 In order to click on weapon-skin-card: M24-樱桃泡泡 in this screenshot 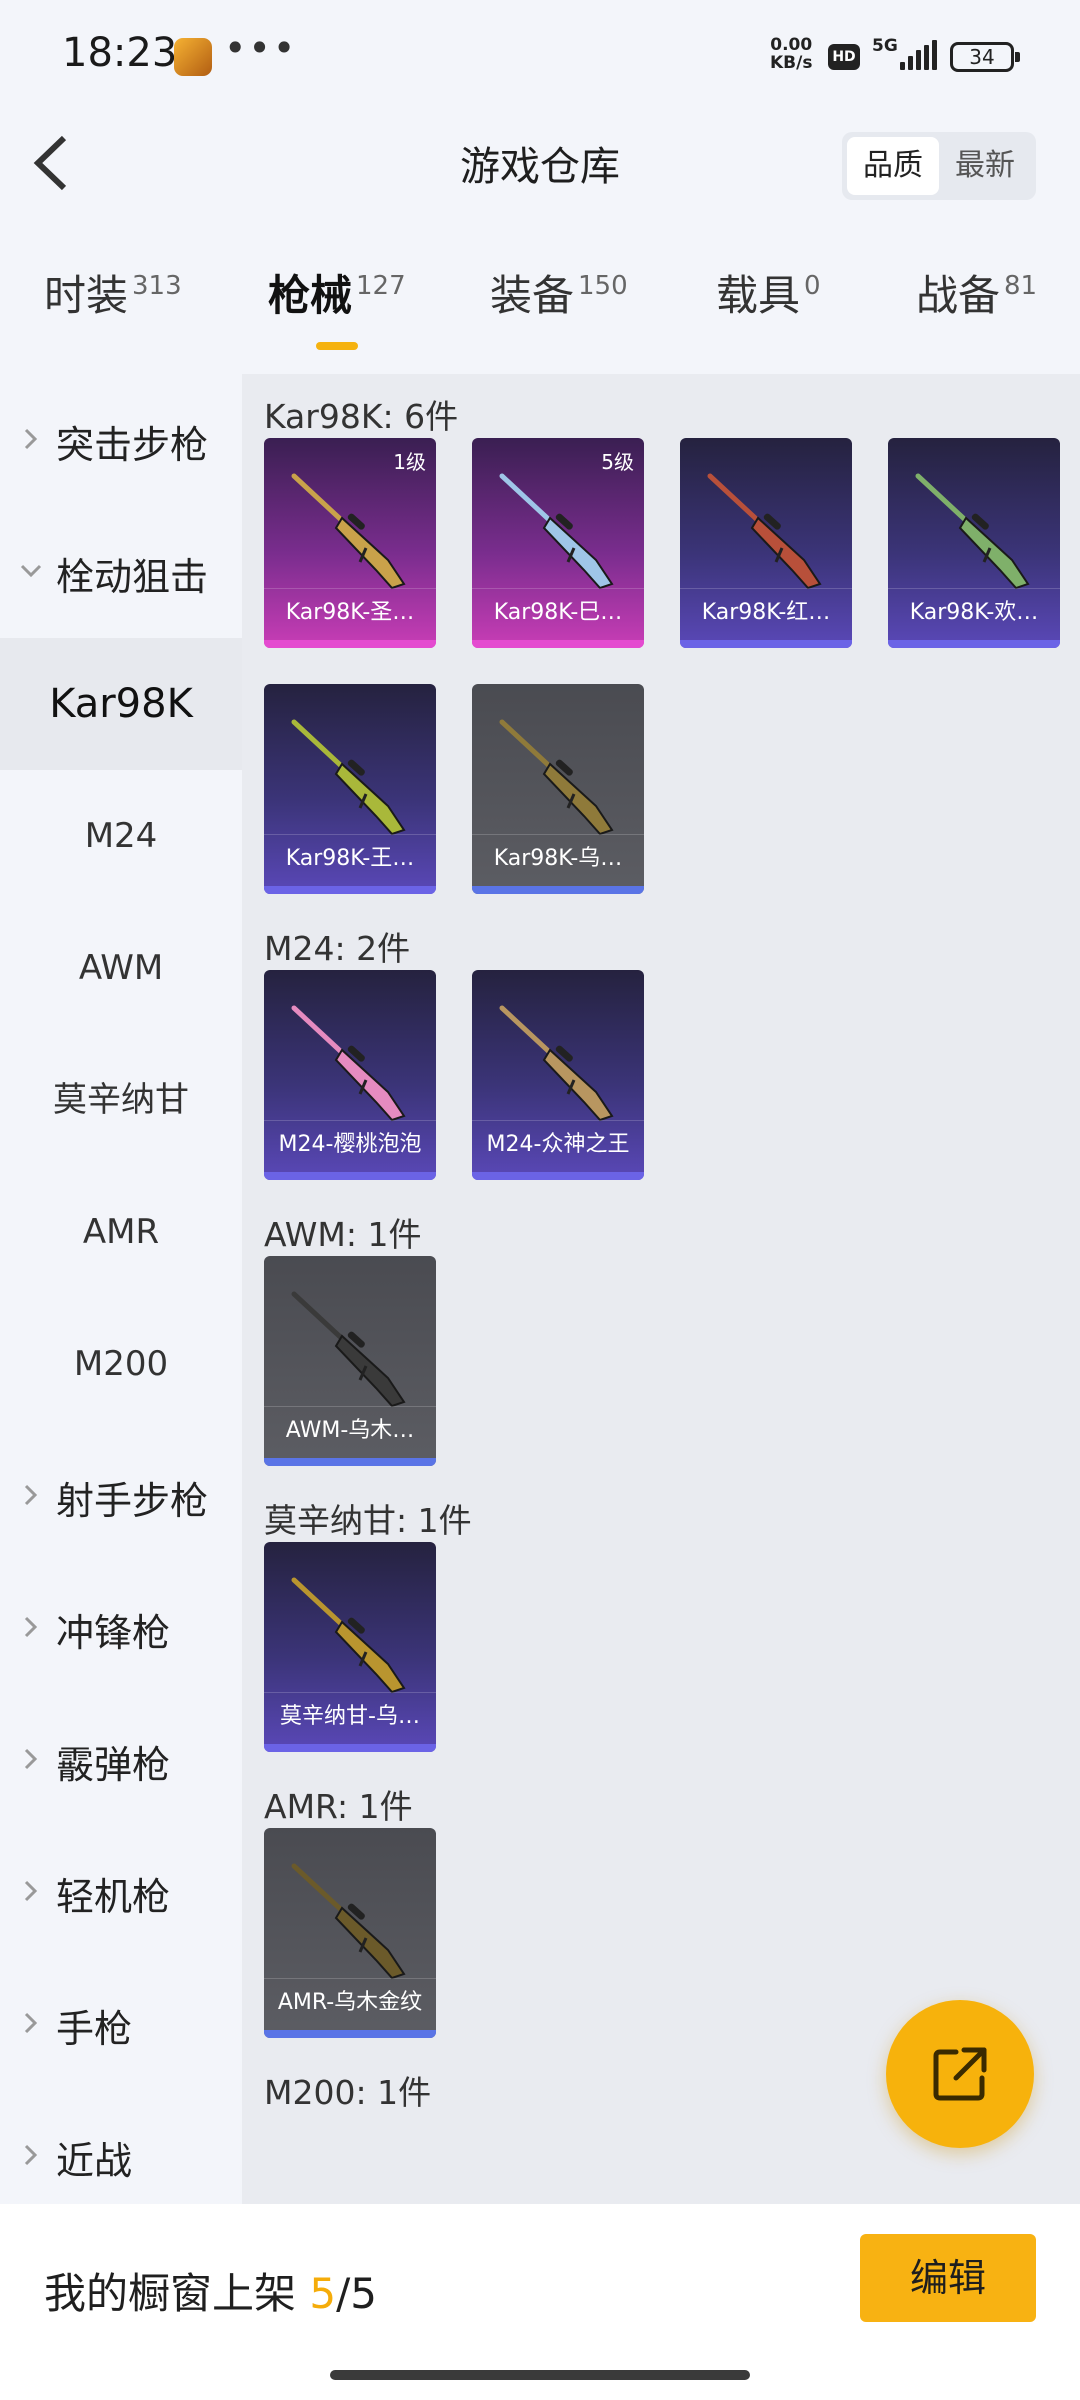, I will do `click(350, 1075)`.